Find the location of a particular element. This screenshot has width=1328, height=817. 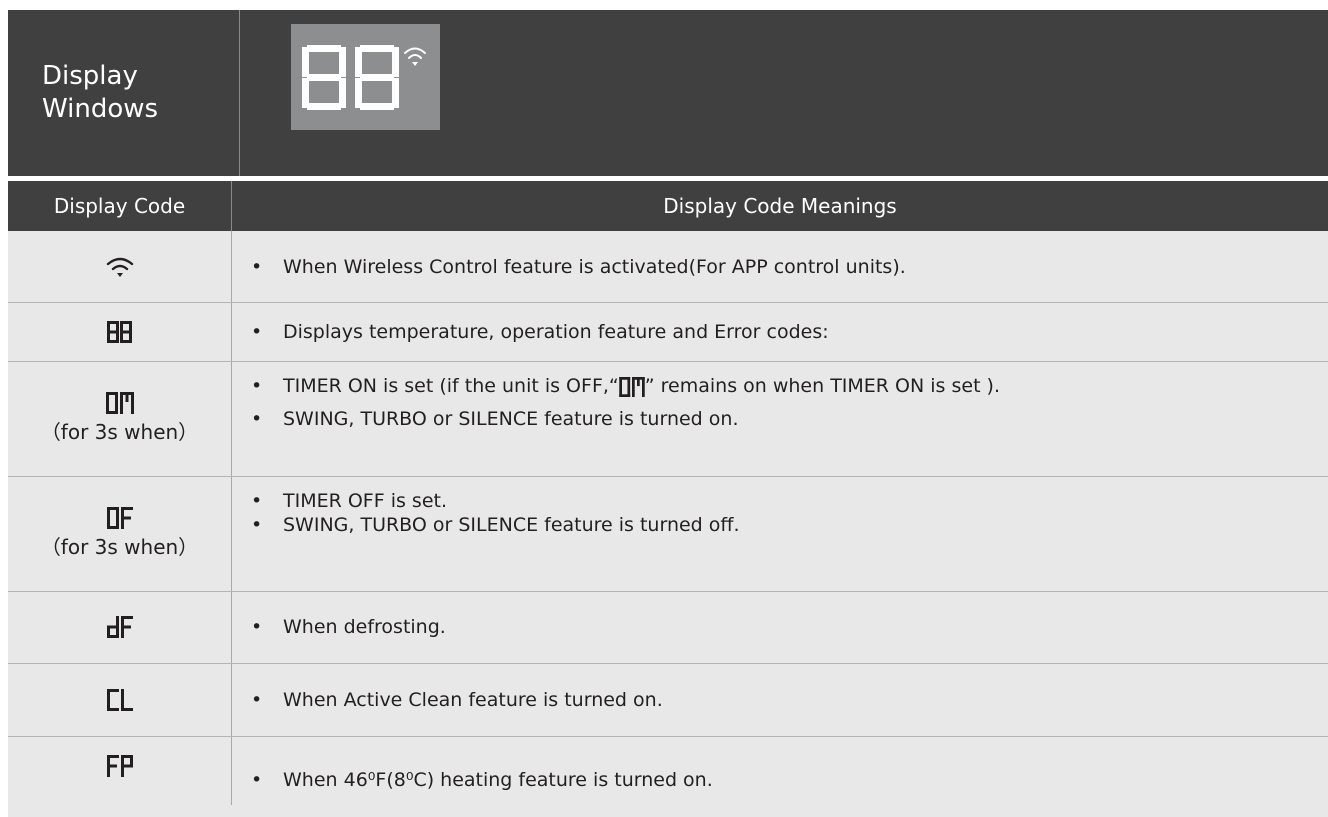

code-on-inline is located at coordinates (632, 387).